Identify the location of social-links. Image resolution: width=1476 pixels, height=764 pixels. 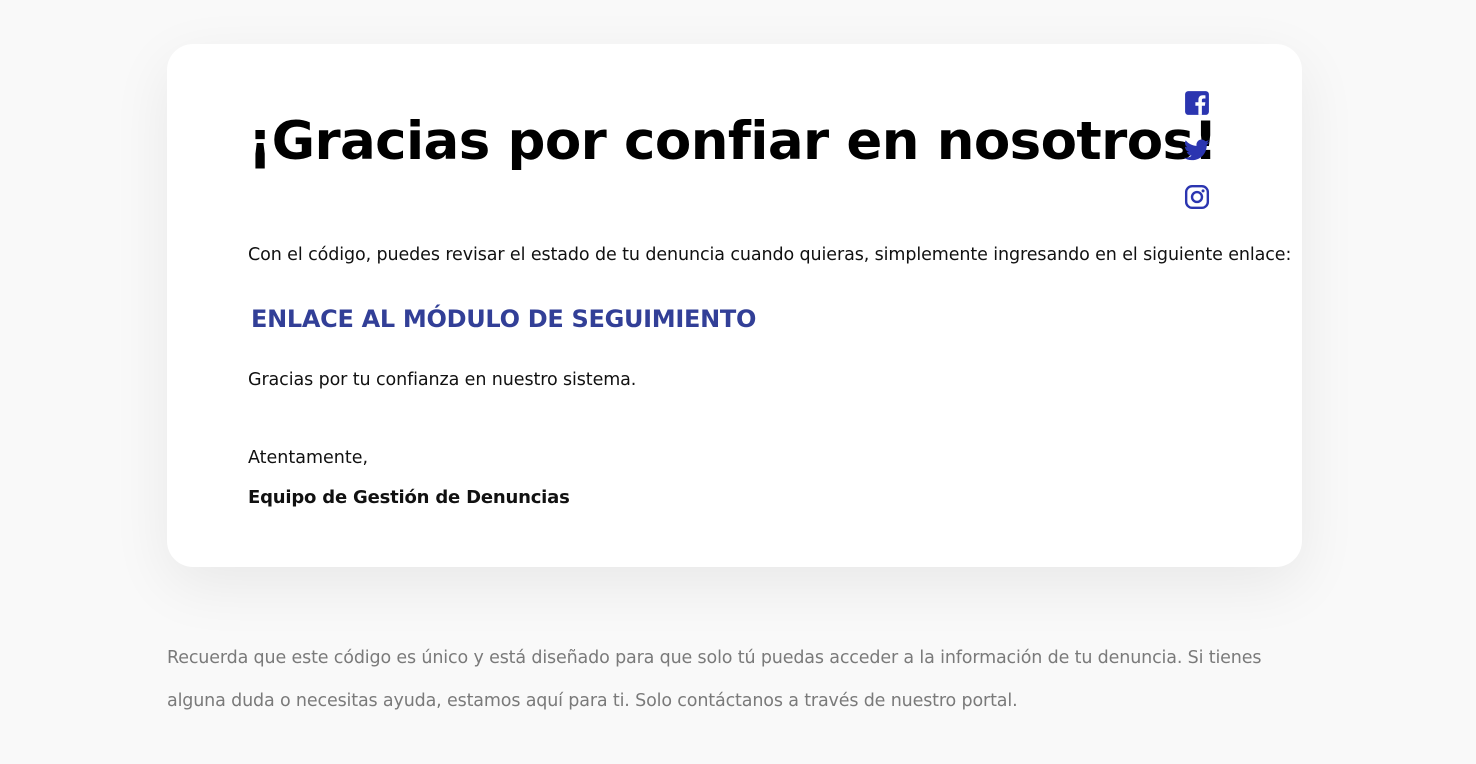
(1197, 160).